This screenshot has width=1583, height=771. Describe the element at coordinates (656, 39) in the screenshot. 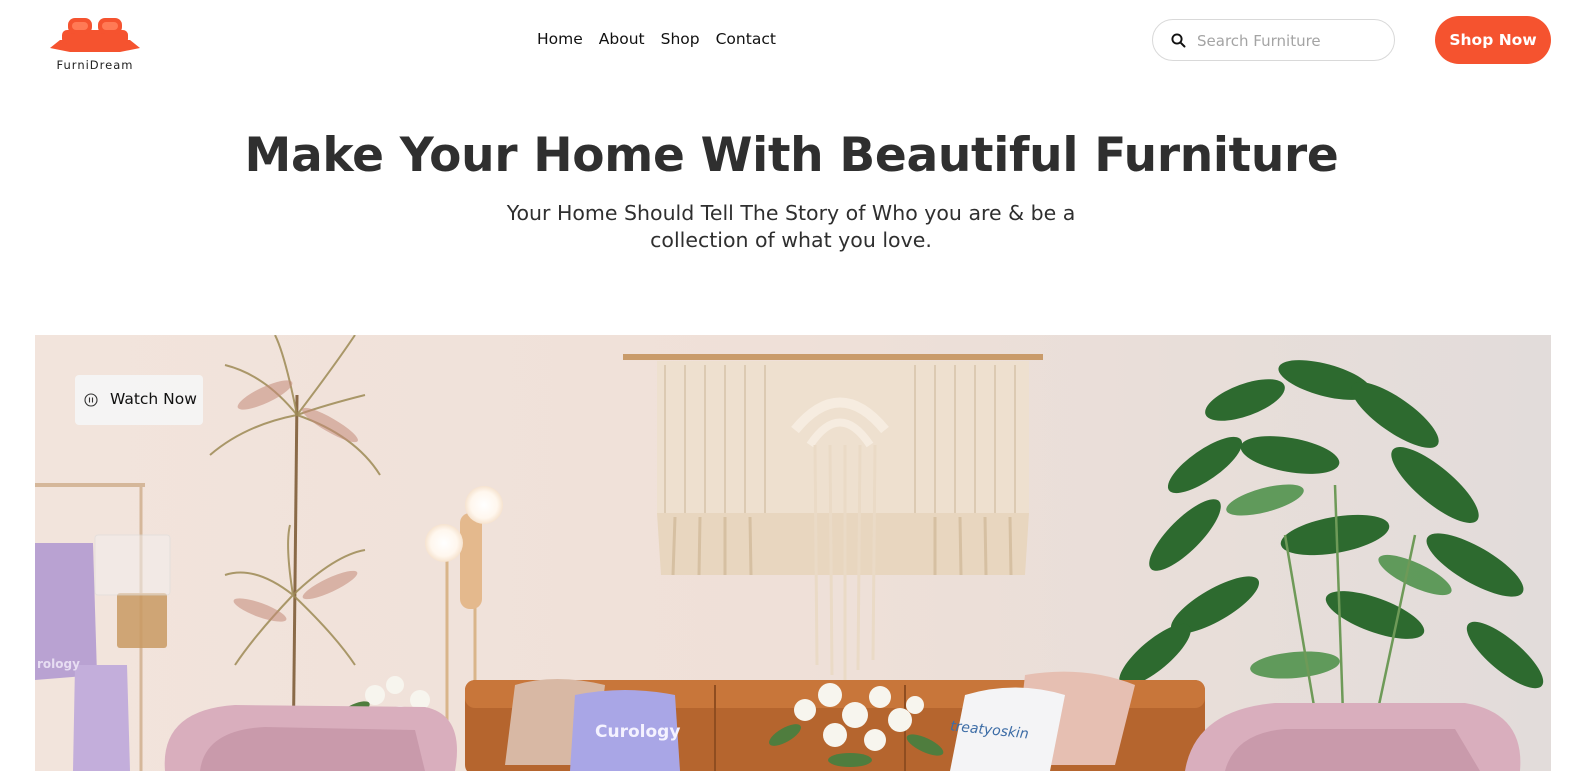

I see `main-nav: Home About Shop Contact` at that location.